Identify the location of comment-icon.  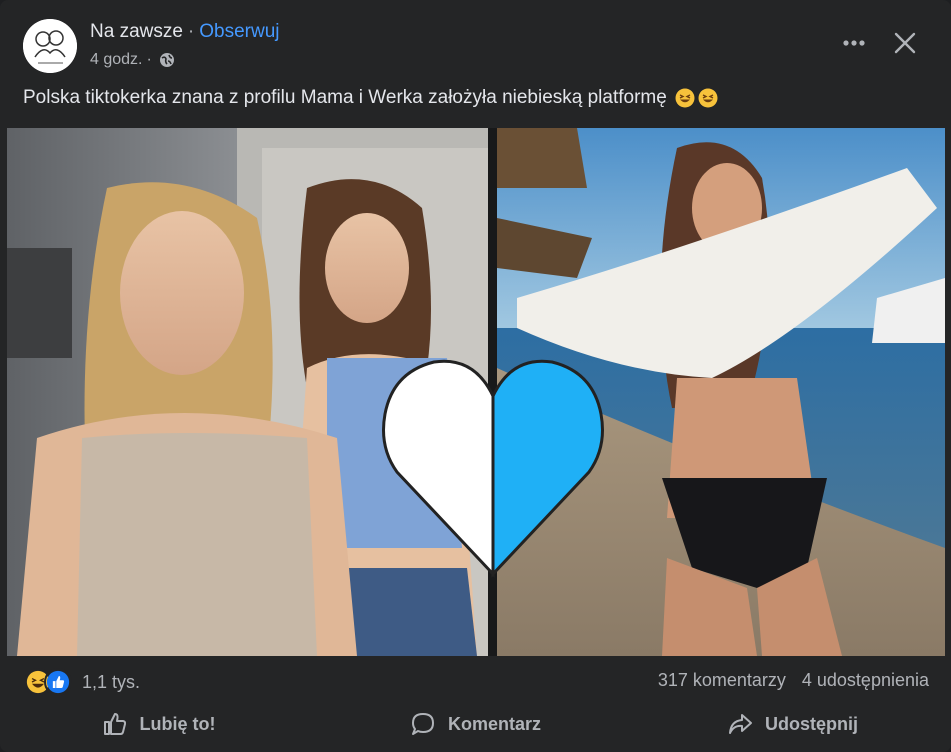
(422, 724).